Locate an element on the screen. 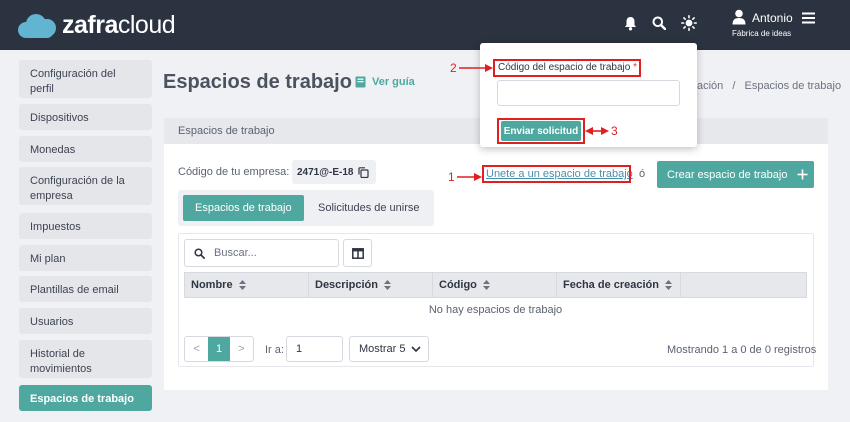 The image size is (850, 422). annotation-number-2: 2 is located at coordinates (453, 68).